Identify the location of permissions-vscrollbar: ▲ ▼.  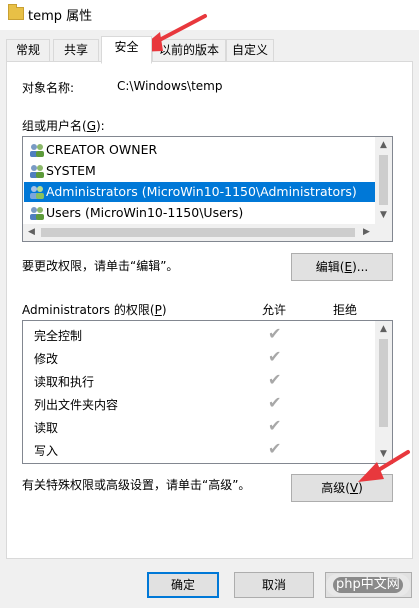
(383, 392).